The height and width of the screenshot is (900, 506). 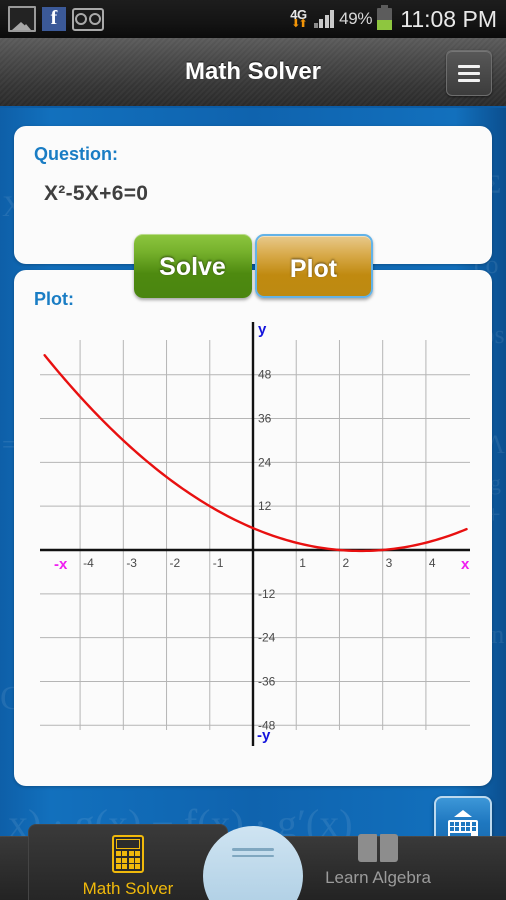 What do you see at coordinates (356, 18) in the screenshot?
I see `battery-percent-label: 49%` at bounding box center [356, 18].